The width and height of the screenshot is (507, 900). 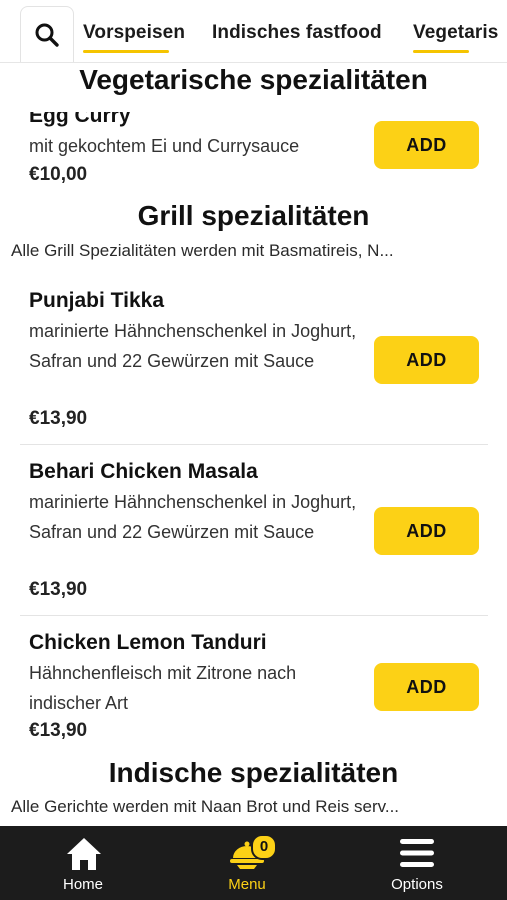 I want to click on tab-label: Vegetaris, so click(x=456, y=32).